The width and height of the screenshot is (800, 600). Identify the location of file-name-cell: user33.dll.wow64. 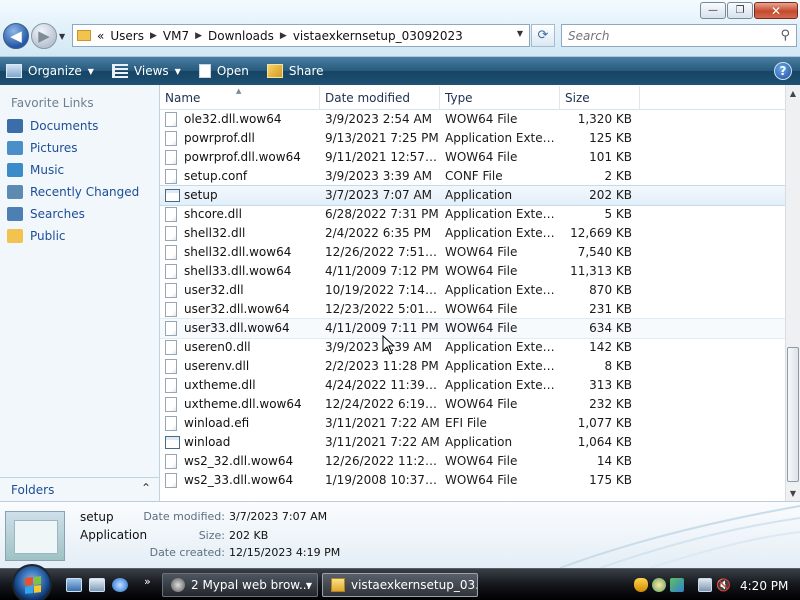
(240, 328).